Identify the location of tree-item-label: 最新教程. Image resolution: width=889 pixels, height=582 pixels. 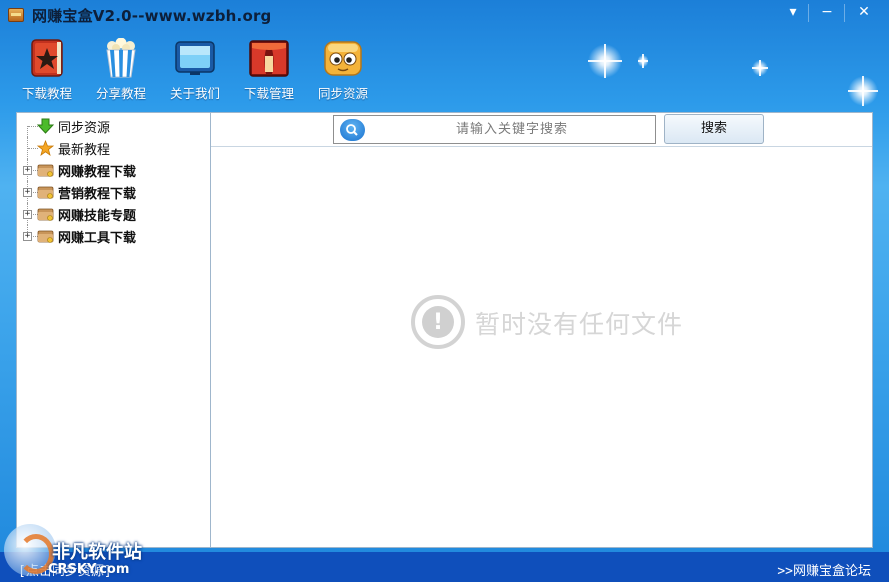
(84, 150).